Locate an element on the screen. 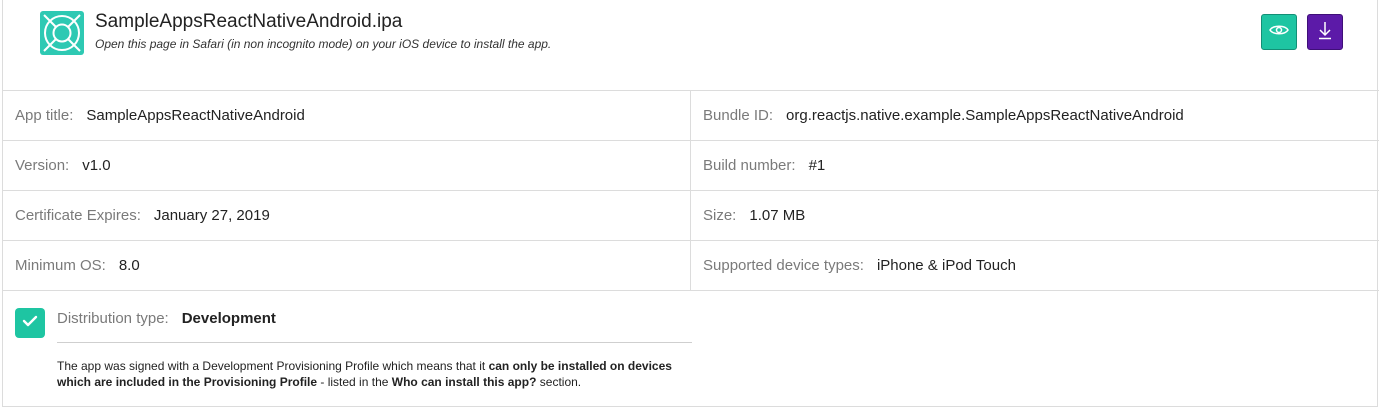  download-button is located at coordinates (1325, 32).